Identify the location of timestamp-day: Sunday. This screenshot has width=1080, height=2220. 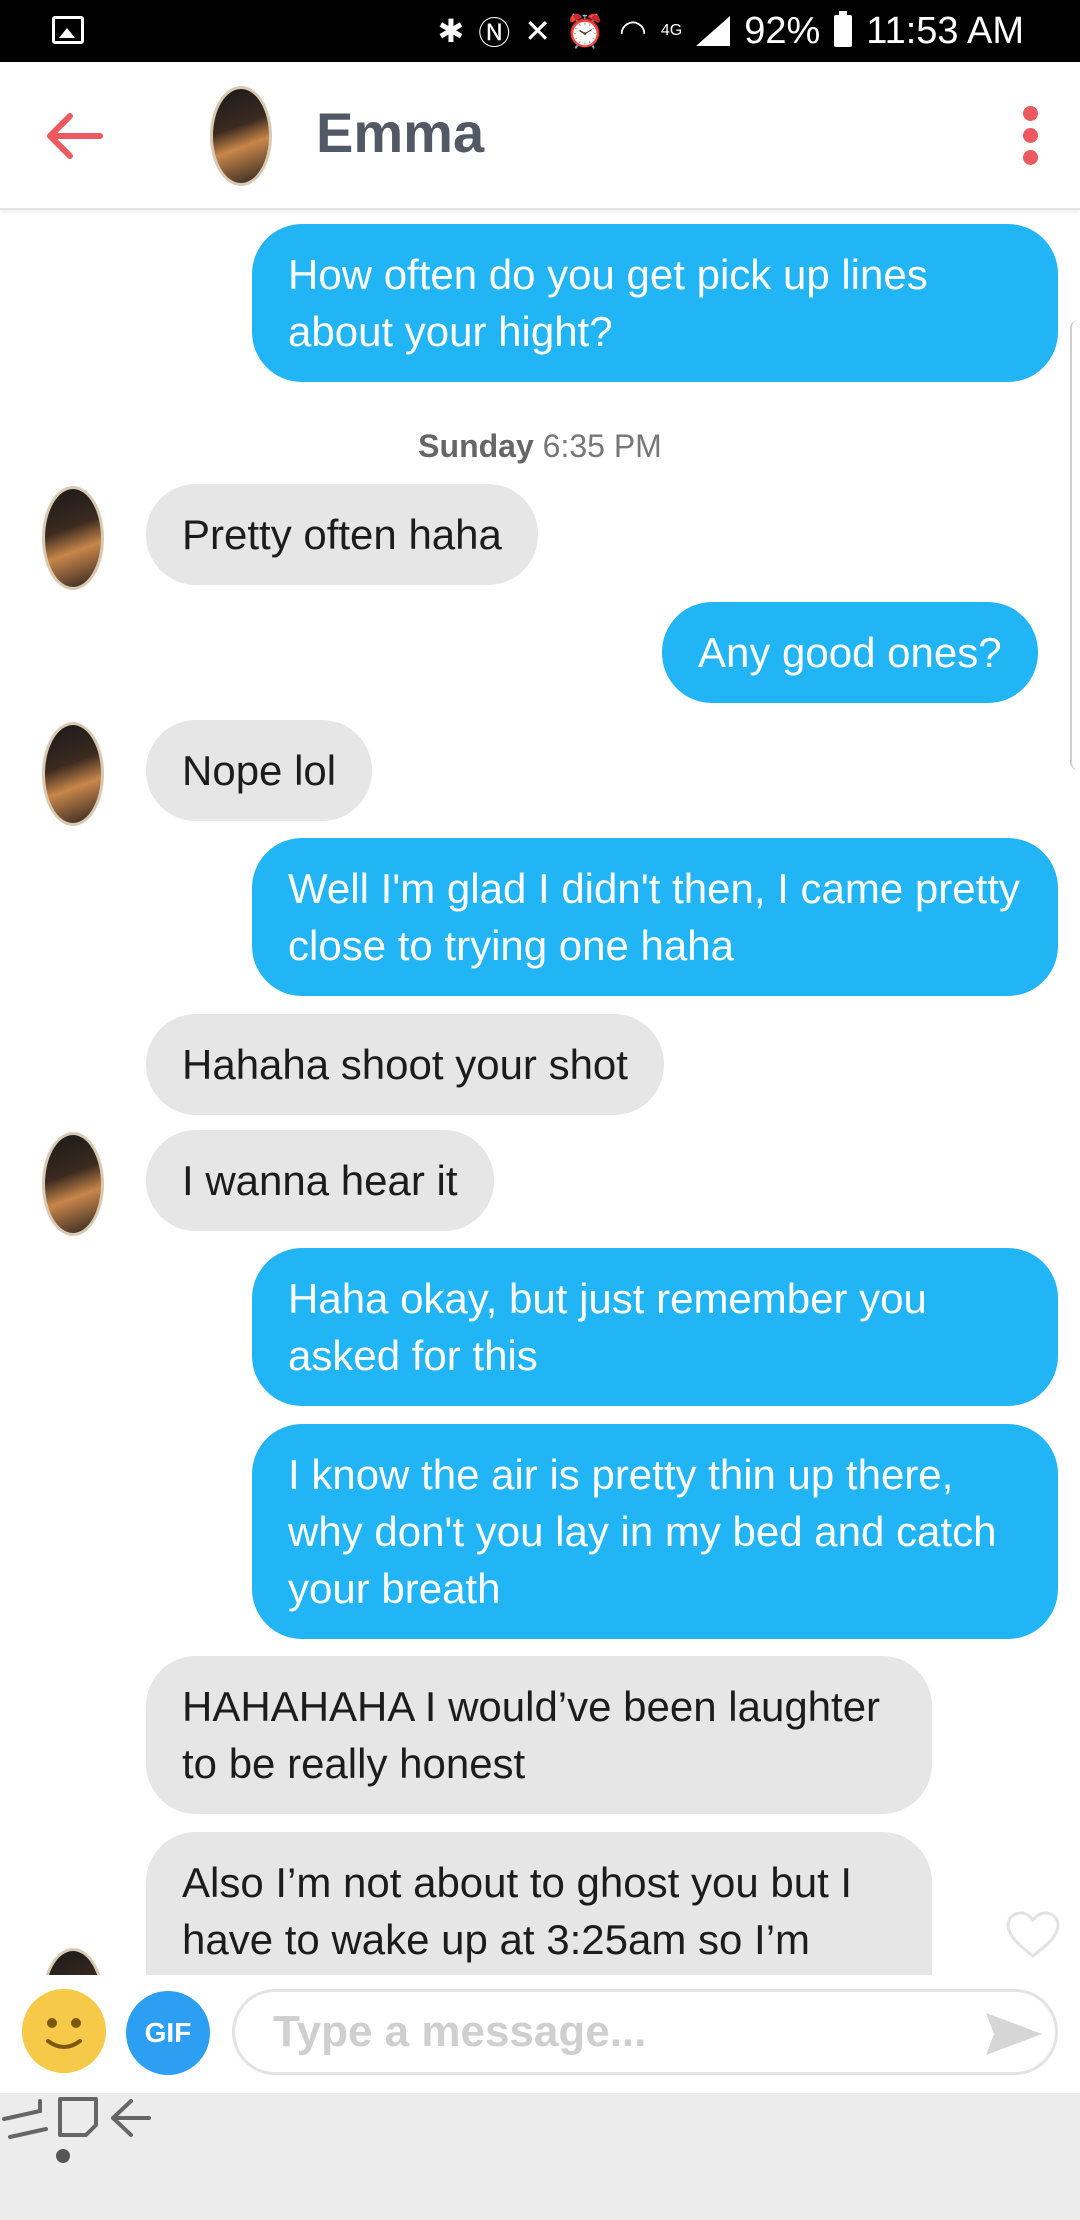
(476, 446).